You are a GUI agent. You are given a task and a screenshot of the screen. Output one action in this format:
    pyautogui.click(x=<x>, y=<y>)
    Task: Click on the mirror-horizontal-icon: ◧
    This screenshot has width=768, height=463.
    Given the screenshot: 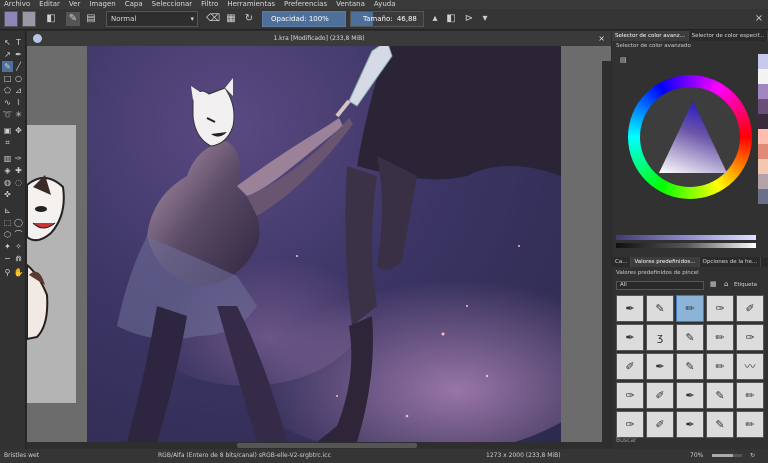 What is the action you would take?
    pyautogui.click(x=451, y=19)
    